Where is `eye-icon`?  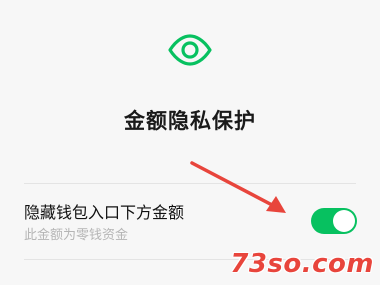 eye-icon is located at coordinates (190, 50).